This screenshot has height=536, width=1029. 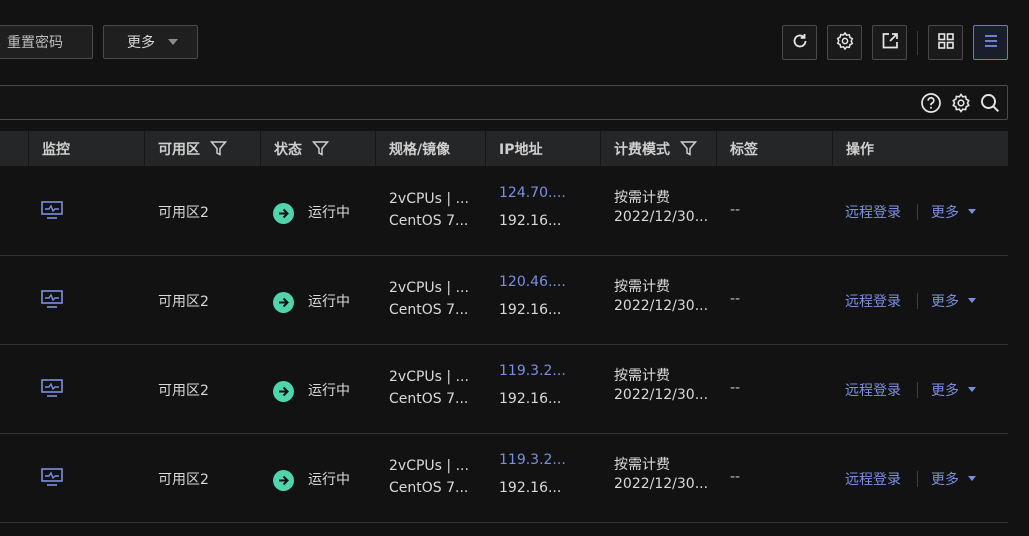 I want to click on column-header-spec: 规格/镜像, so click(x=431, y=148).